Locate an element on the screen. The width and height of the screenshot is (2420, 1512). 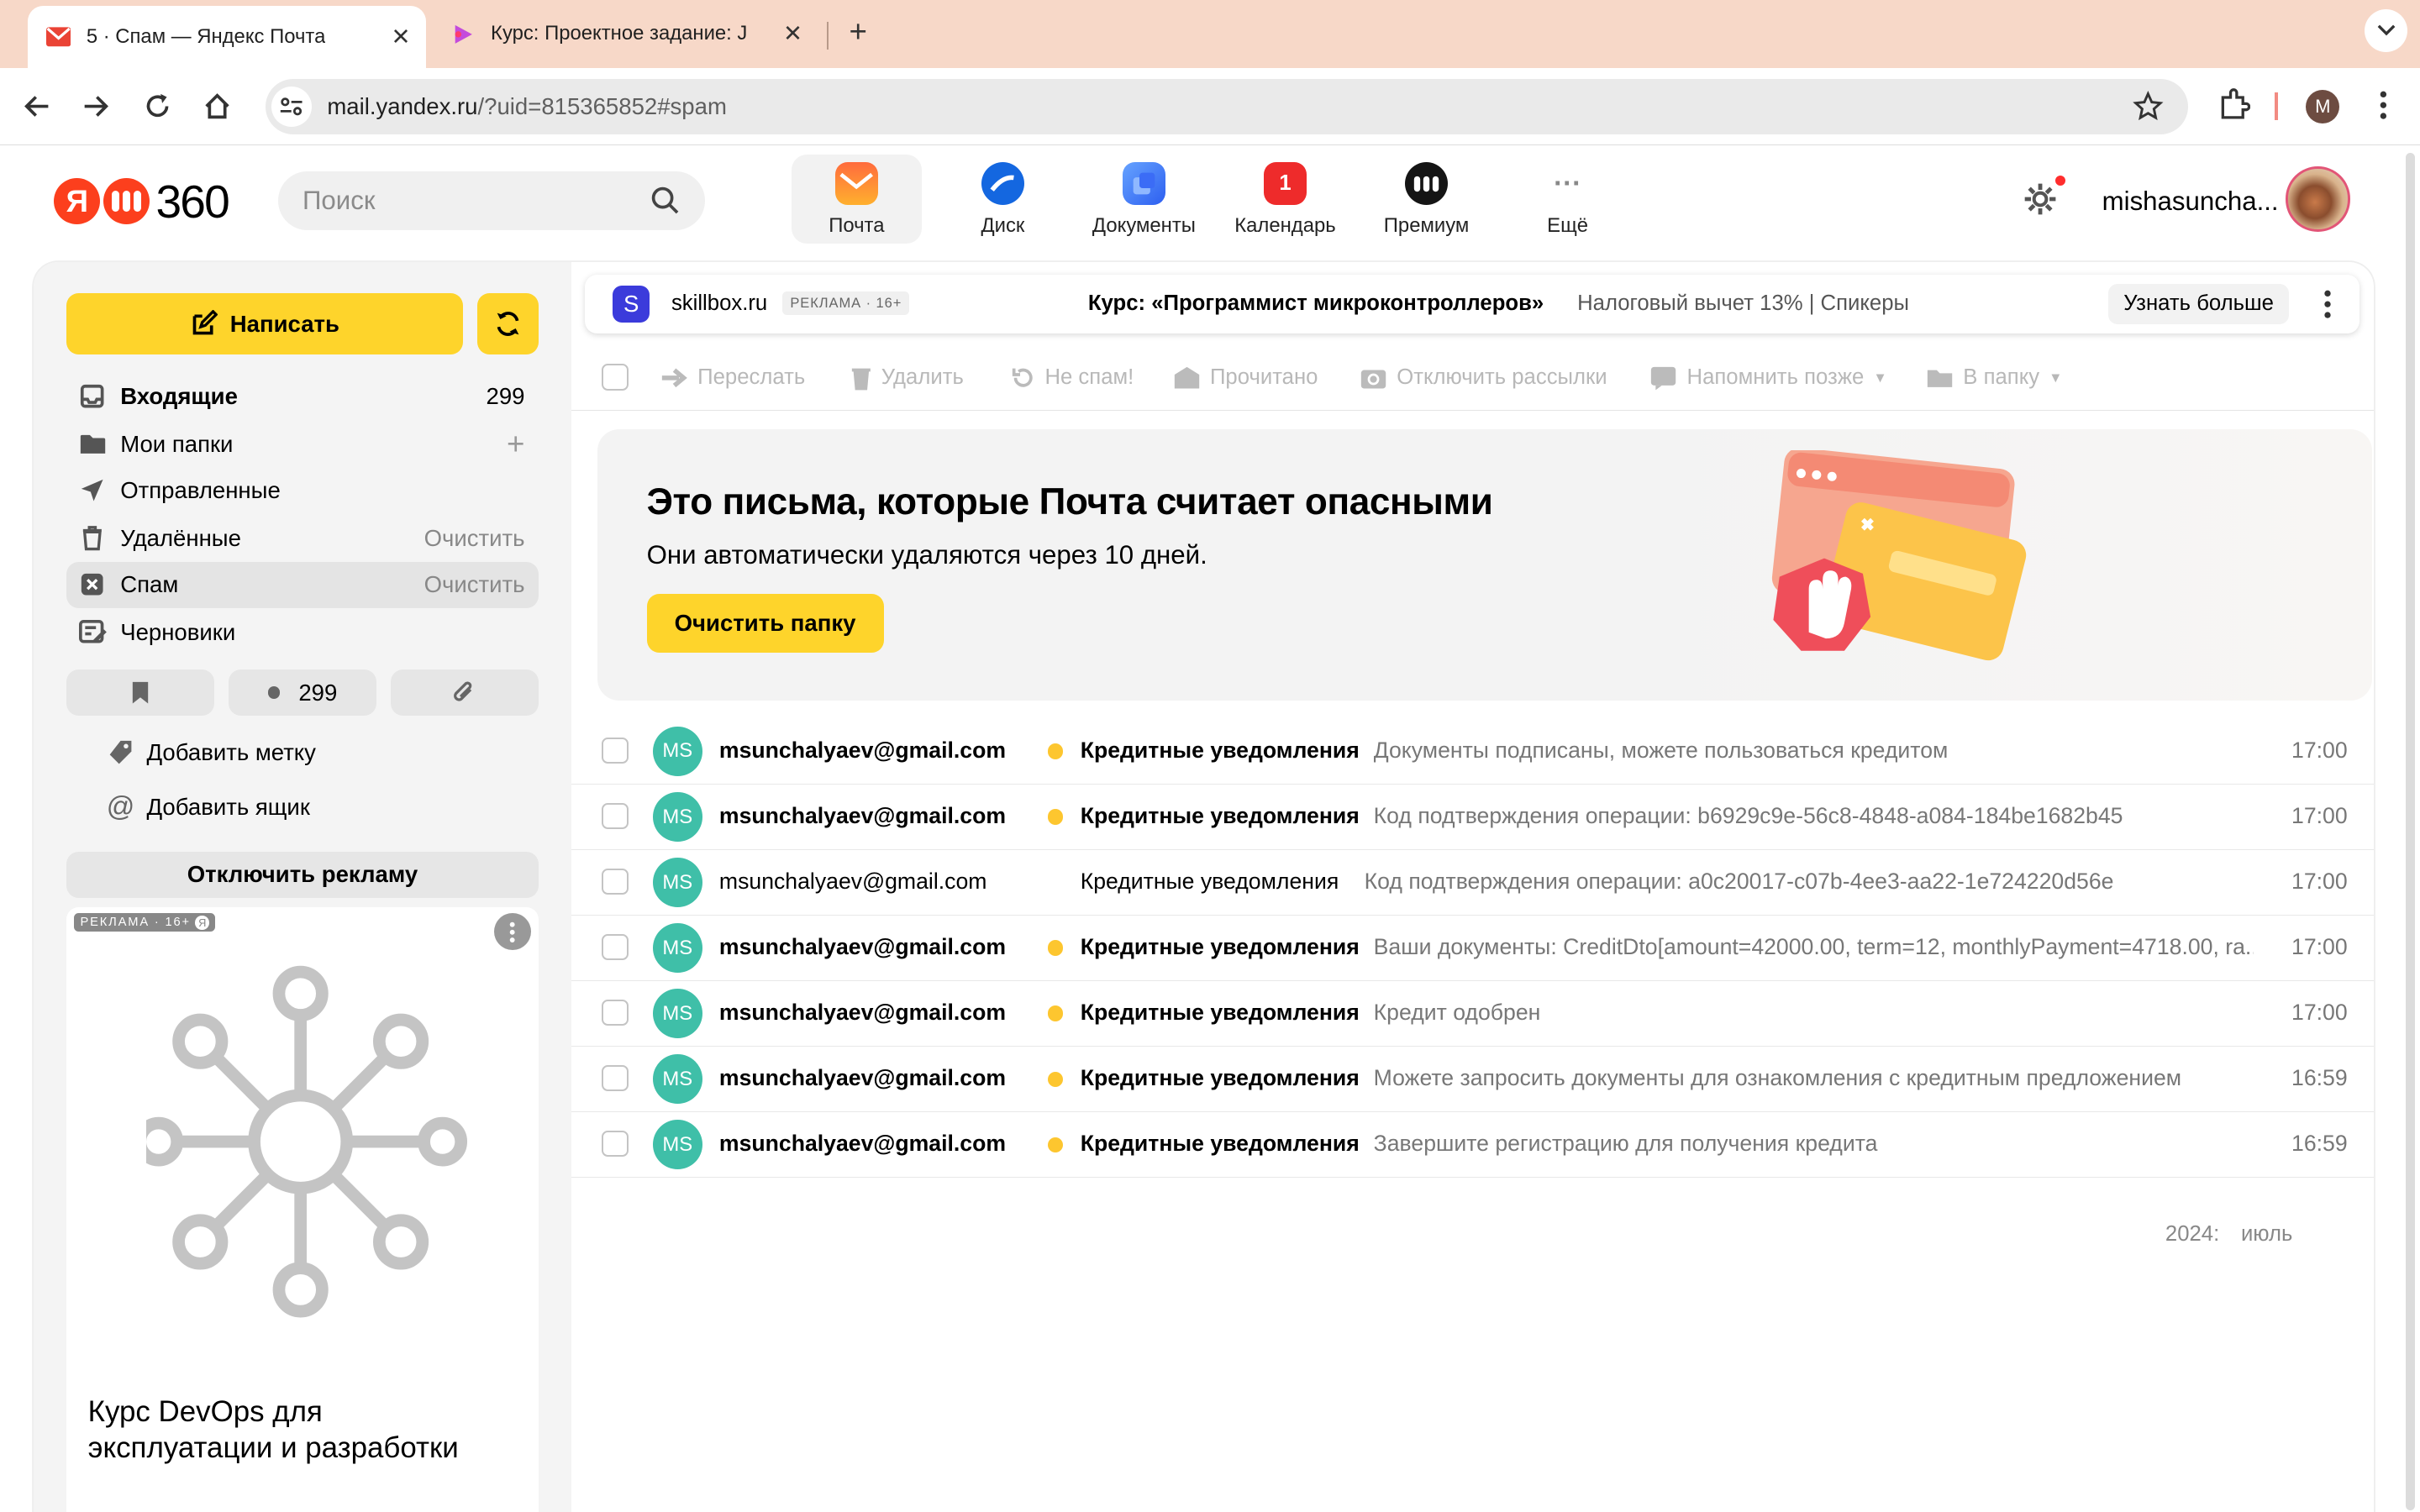
address-bar: mail.yandex.ru/?uid=815365852#spam is located at coordinates (1227, 106).